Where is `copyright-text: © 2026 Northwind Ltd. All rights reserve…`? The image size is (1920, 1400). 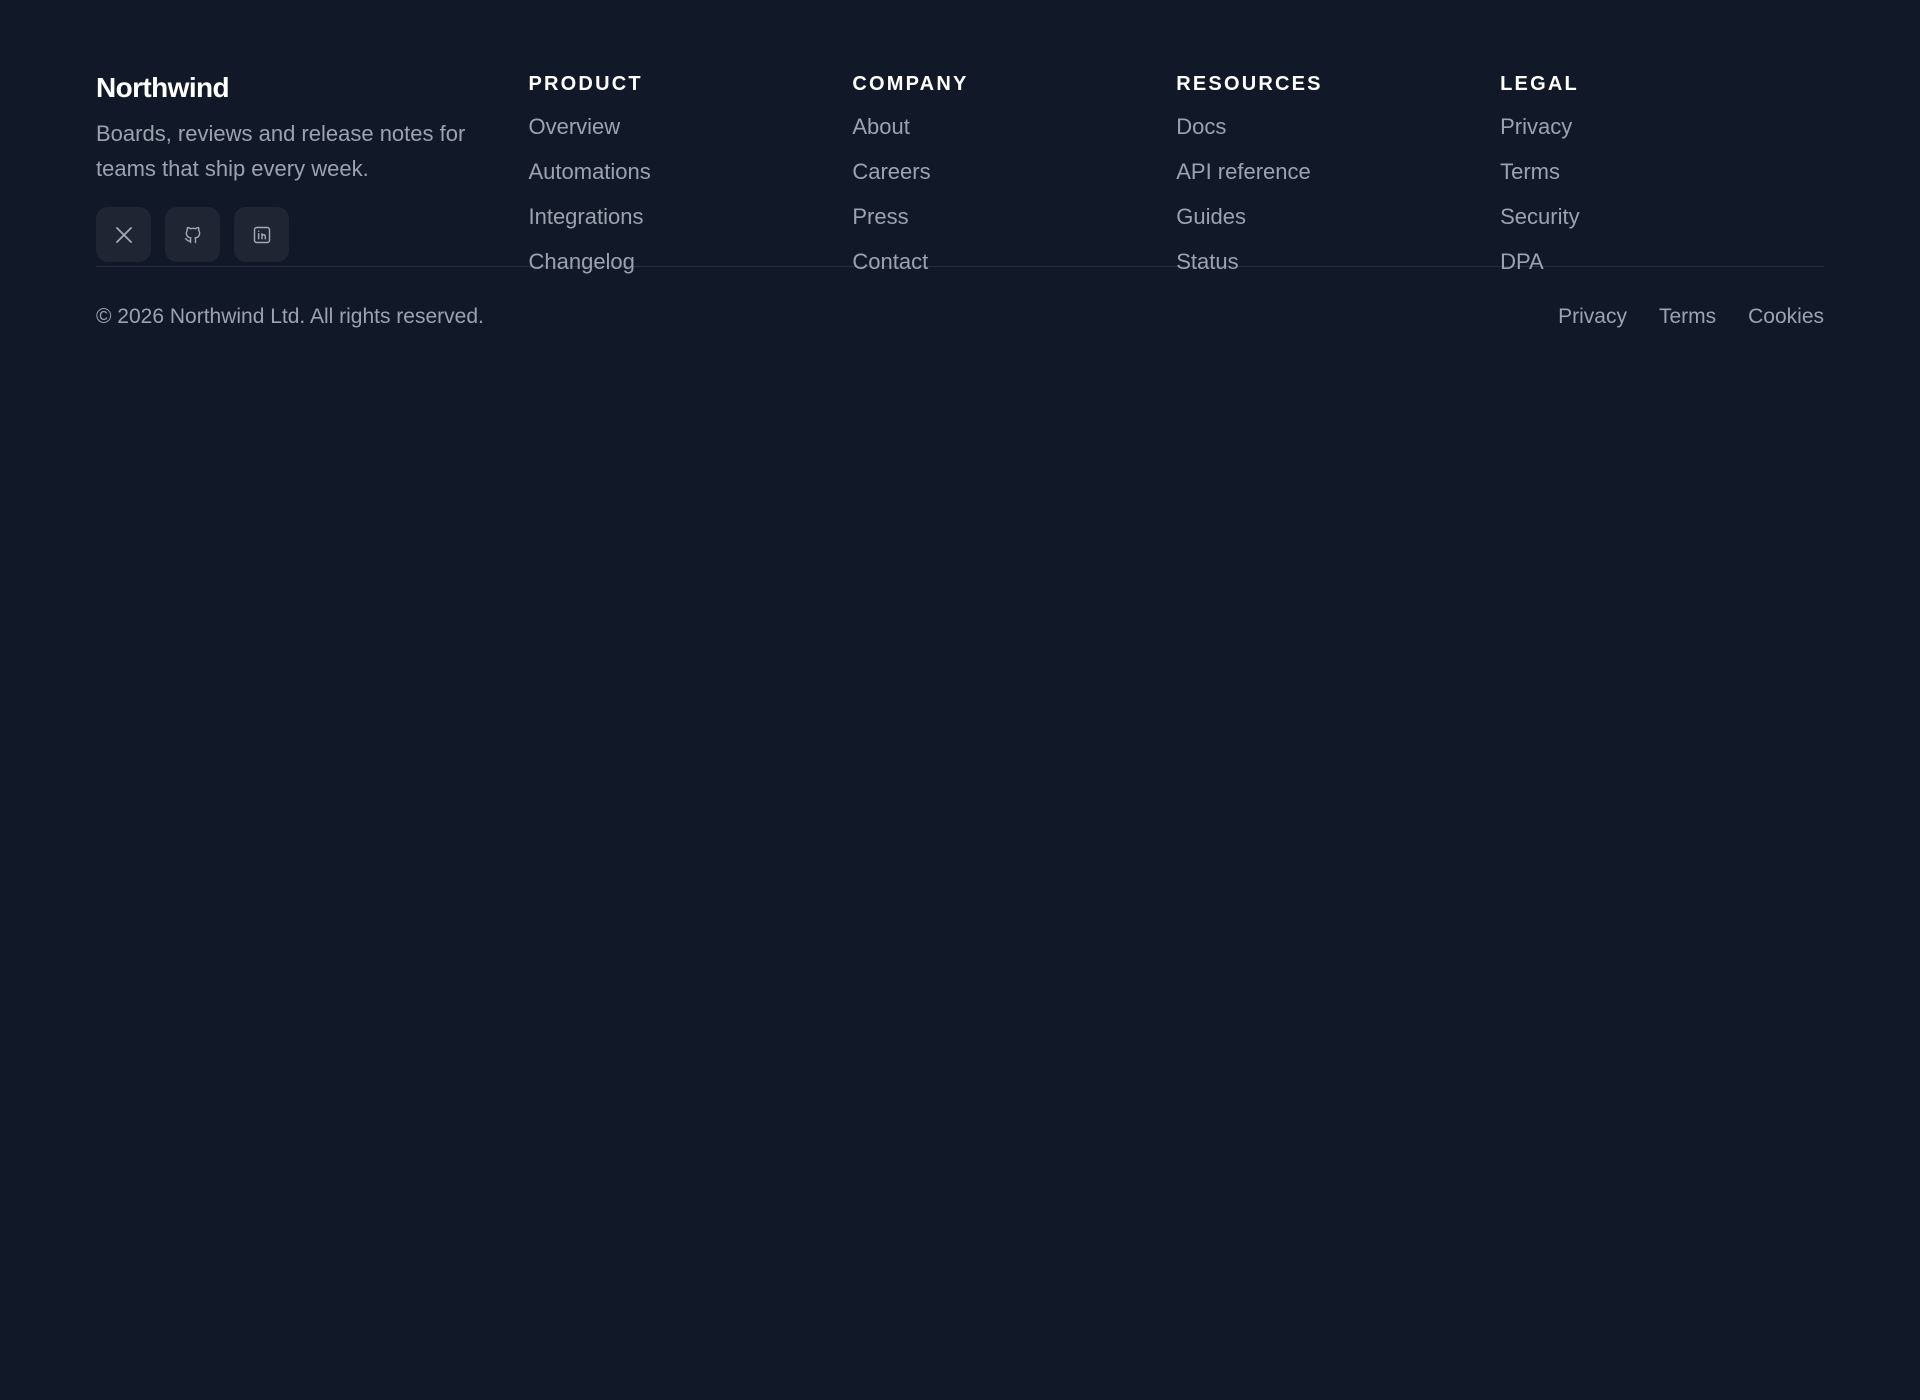 copyright-text: © 2026 Northwind Ltd. All rights reserve… is located at coordinates (290, 316).